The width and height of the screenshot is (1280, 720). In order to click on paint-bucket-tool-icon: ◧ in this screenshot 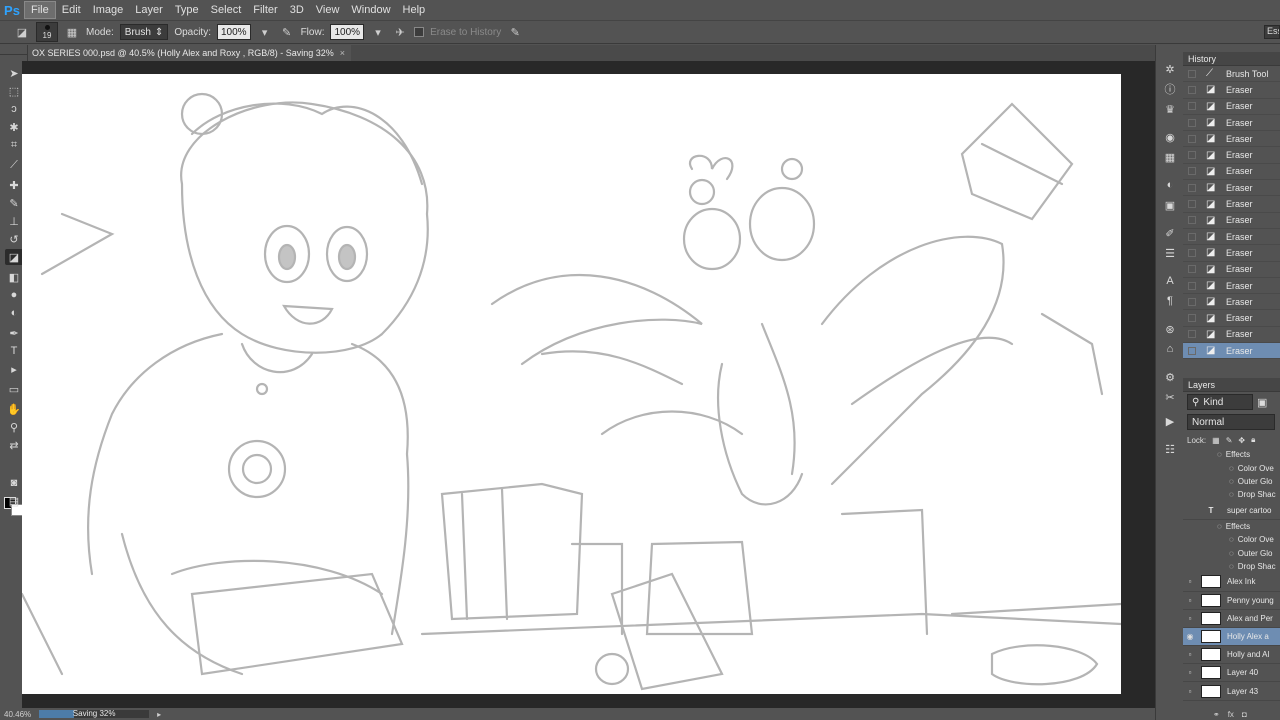, I will do `click(14, 277)`.